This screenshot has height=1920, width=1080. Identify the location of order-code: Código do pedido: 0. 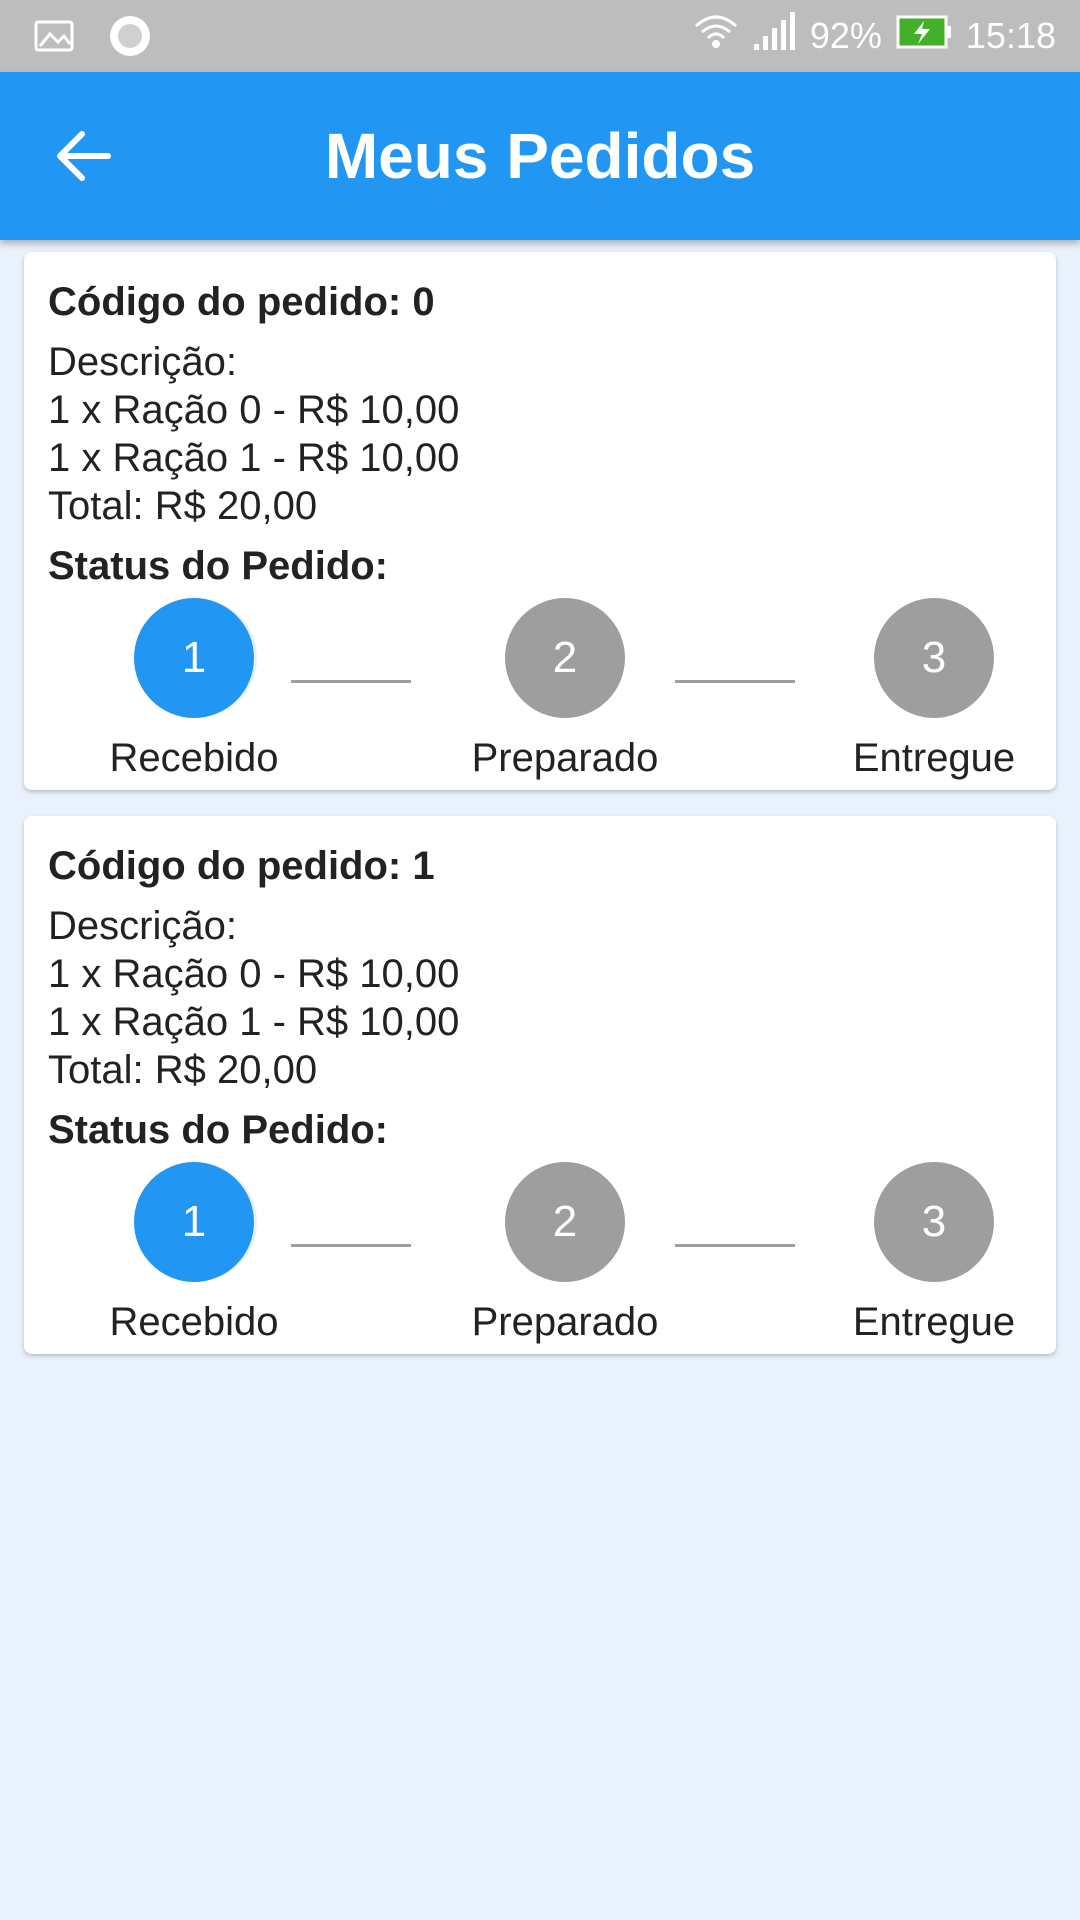
(241, 302).